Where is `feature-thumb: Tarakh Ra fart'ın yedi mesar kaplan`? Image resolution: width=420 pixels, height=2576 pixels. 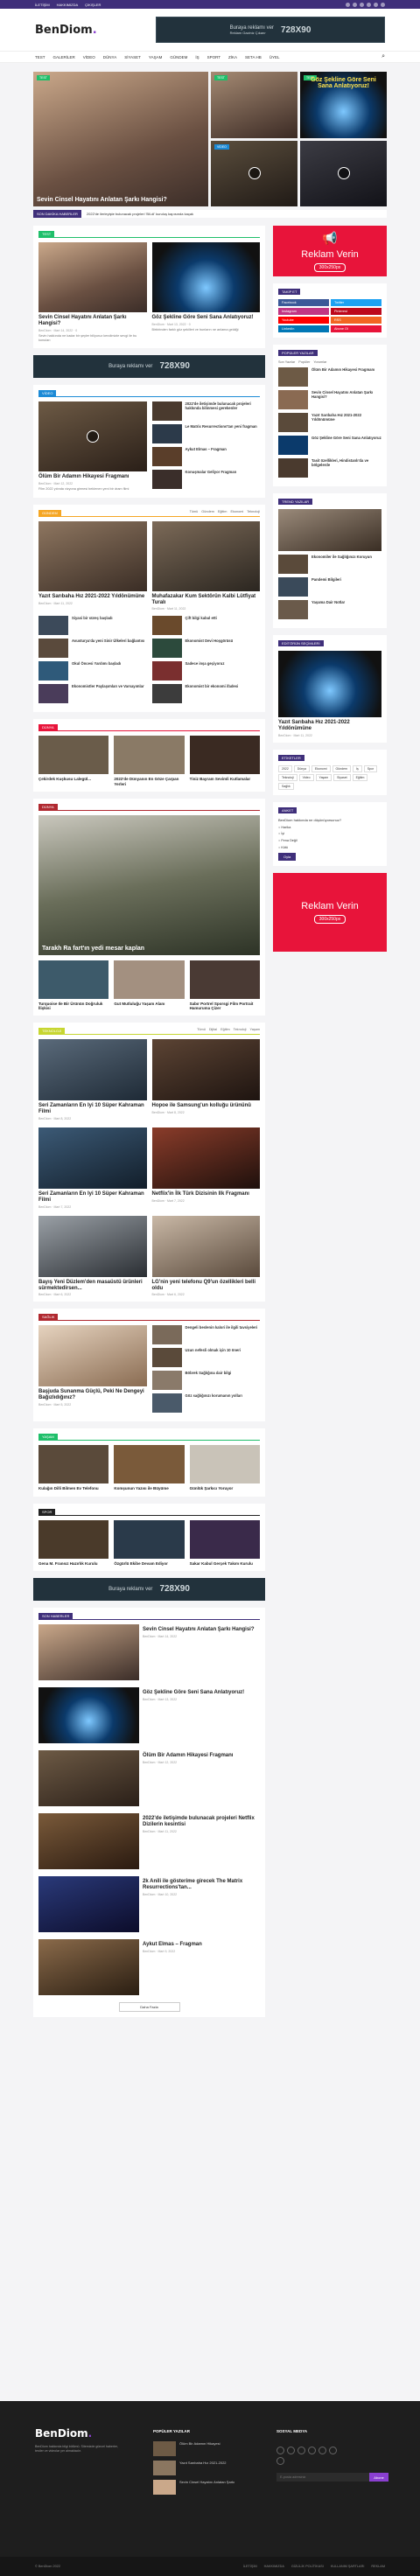
feature-thumb: Tarakh Ra fart'ın yedi mesar kaplan is located at coordinates (149, 884).